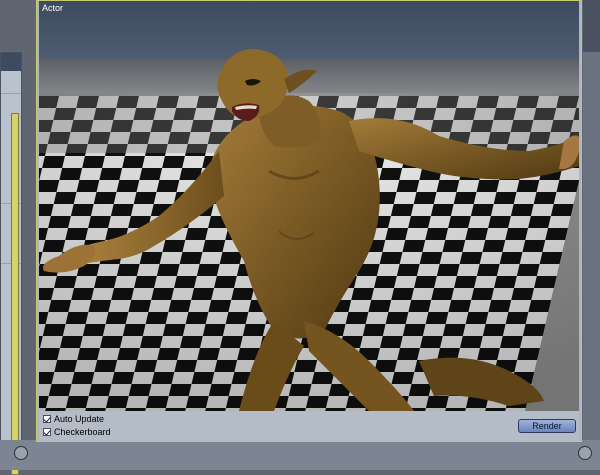 The width and height of the screenshot is (600, 475). Describe the element at coordinates (309, 31) in the screenshot. I see `sky-backdrop` at that location.